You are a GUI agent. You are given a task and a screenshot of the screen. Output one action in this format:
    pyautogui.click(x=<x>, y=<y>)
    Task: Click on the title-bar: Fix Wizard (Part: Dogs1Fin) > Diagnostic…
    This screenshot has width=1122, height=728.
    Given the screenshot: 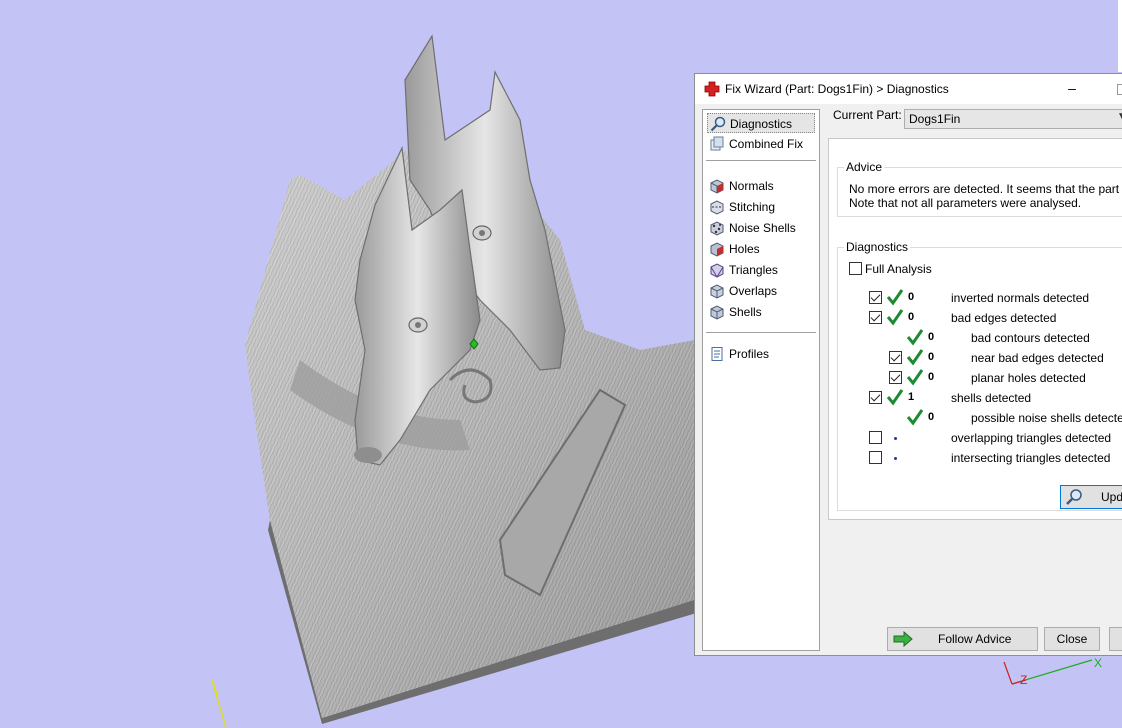 What is the action you would take?
    pyautogui.click(x=908, y=89)
    